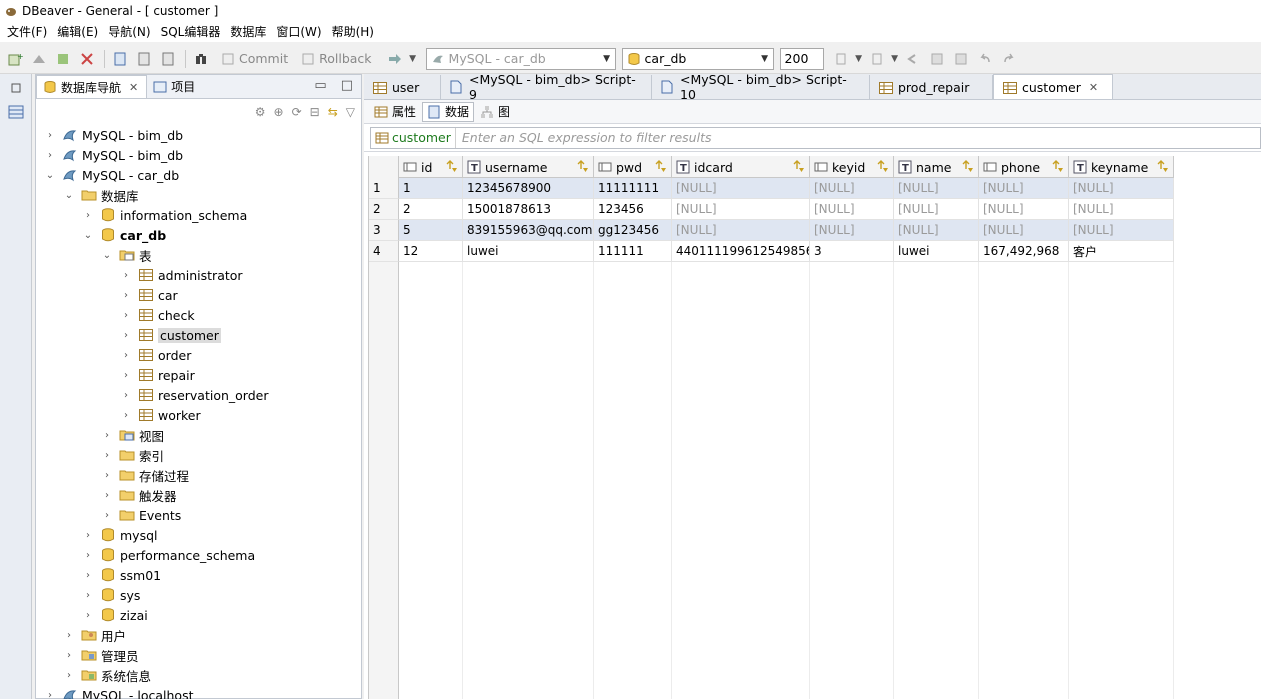 This screenshot has height=699, width=1261. I want to click on cell-pwd: gg123456, so click(633, 230).